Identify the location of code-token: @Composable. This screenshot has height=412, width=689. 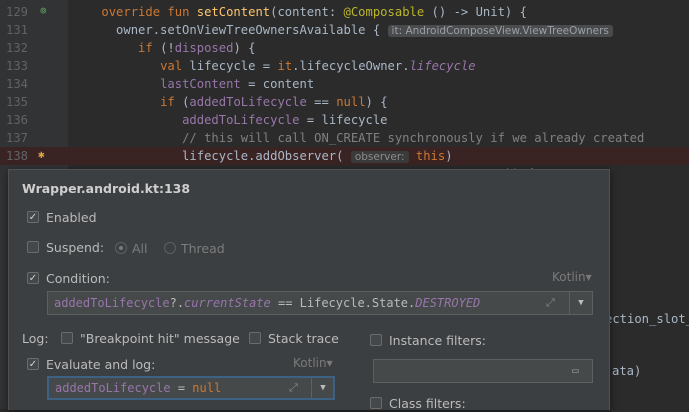
(384, 12).